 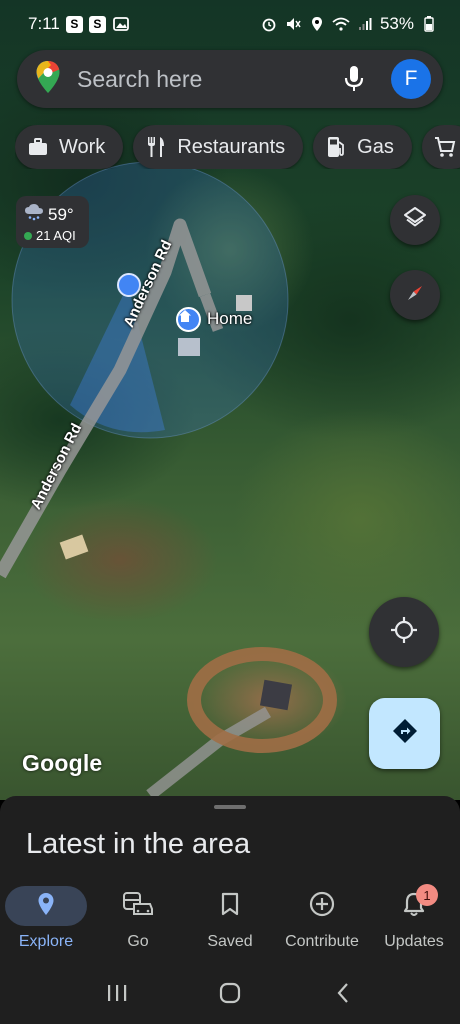 What do you see at coordinates (229, 319) in the screenshot?
I see `home-label: Home` at bounding box center [229, 319].